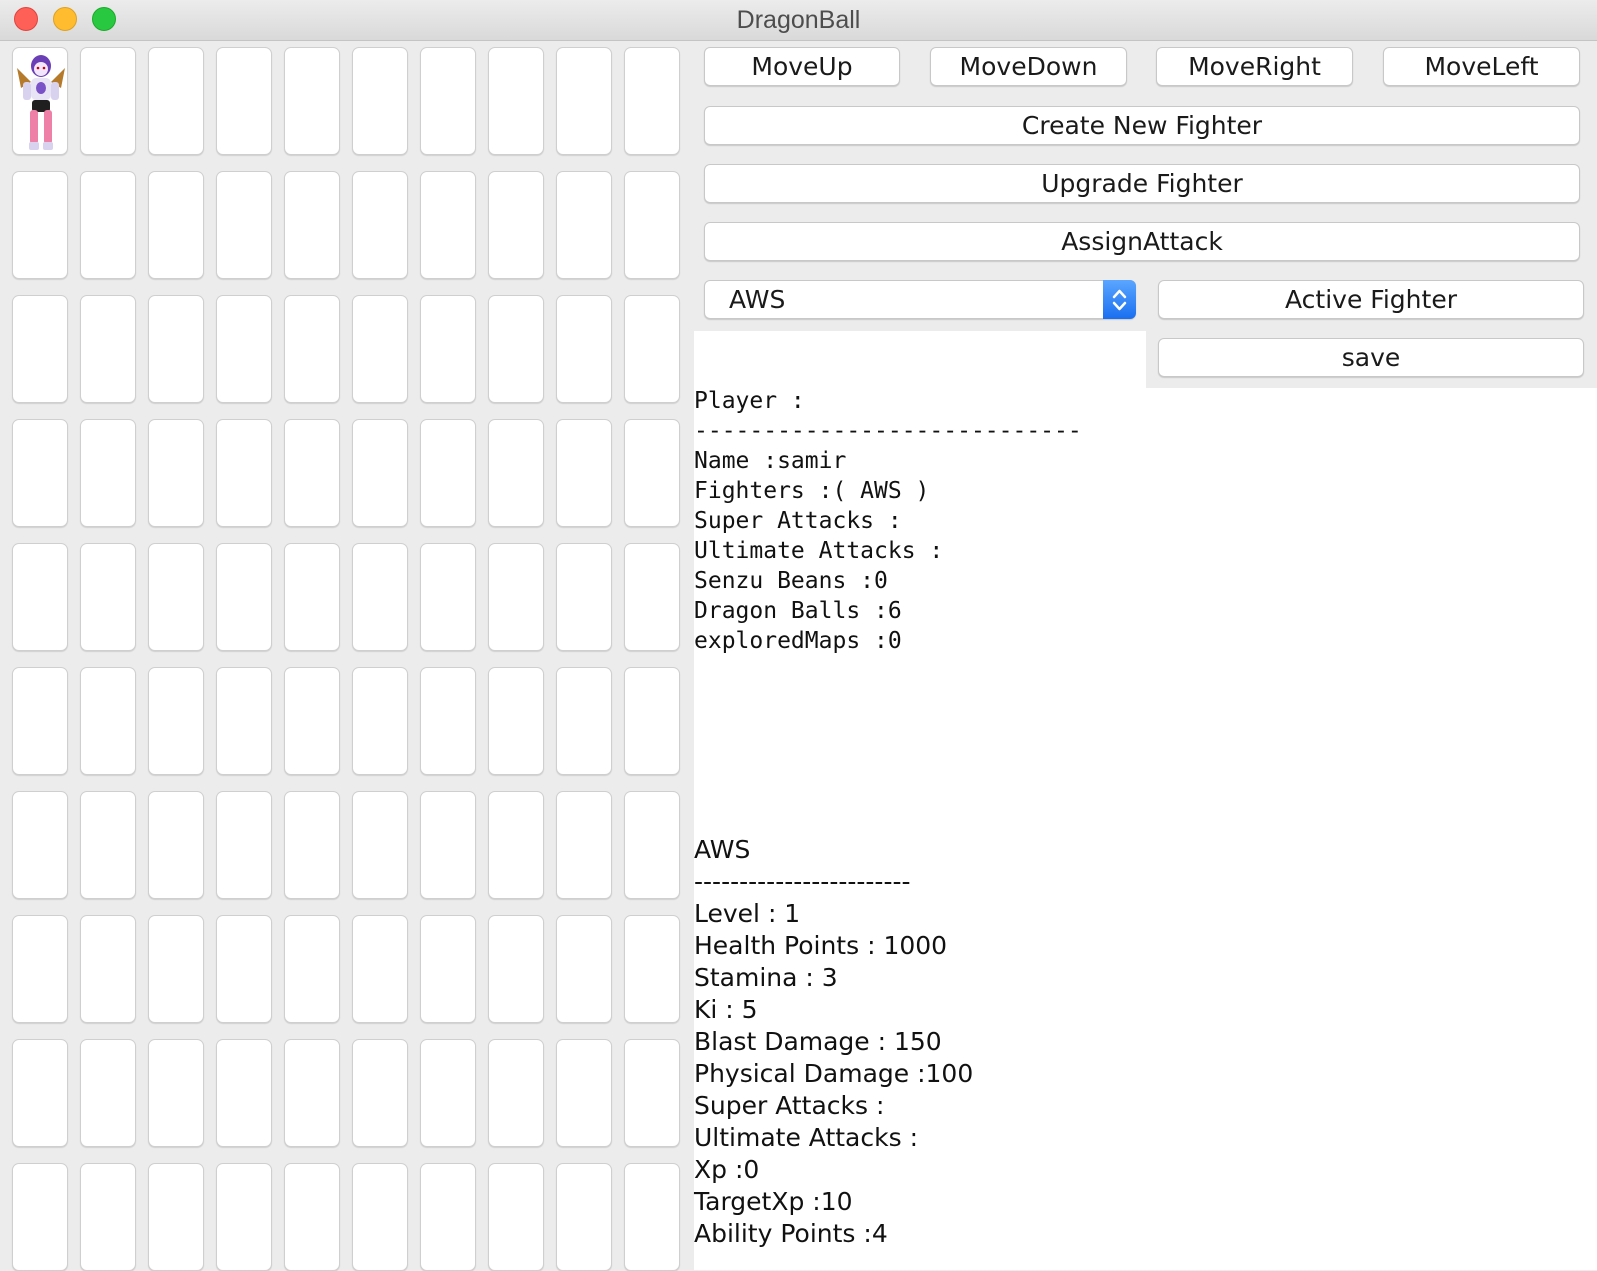  I want to click on move-up-button: MoveUp, so click(802, 66).